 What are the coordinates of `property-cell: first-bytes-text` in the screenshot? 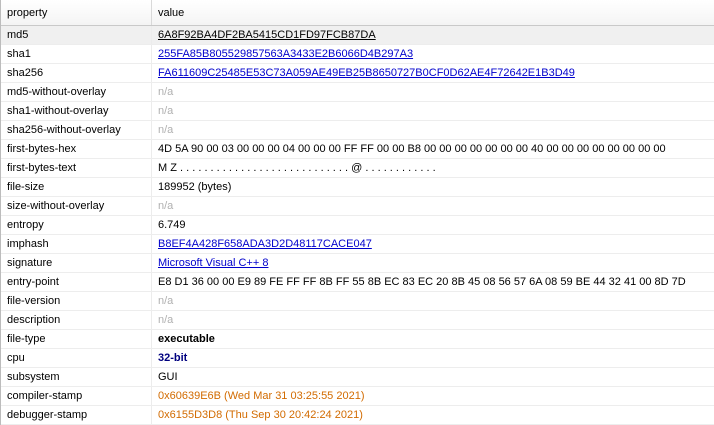 It's located at (76, 168).